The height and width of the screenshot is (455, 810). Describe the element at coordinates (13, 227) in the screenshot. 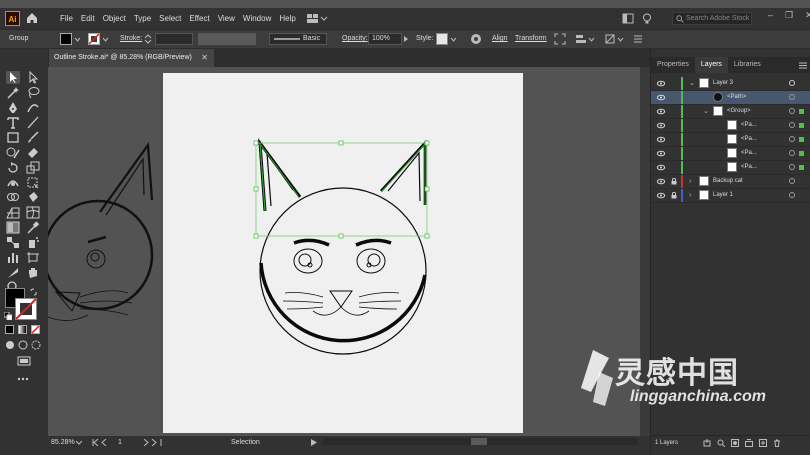

I see `gradient-tool` at that location.